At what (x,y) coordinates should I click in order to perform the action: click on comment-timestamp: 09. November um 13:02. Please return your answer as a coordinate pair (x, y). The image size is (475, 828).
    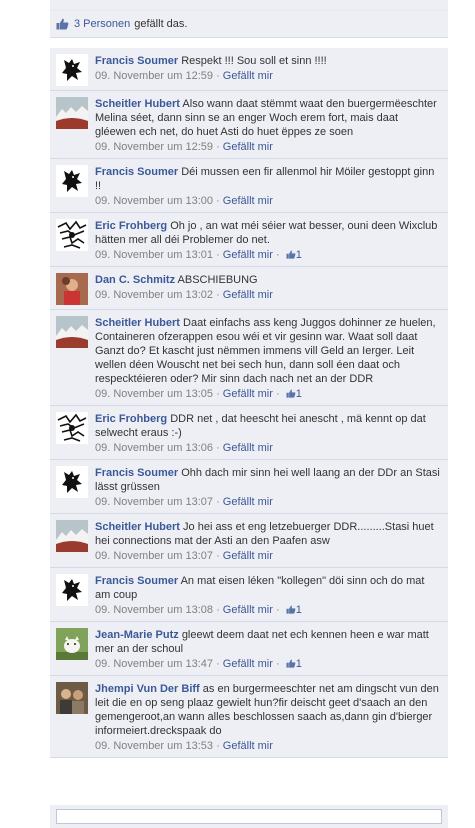
    Looking at the image, I should click on (154, 295).